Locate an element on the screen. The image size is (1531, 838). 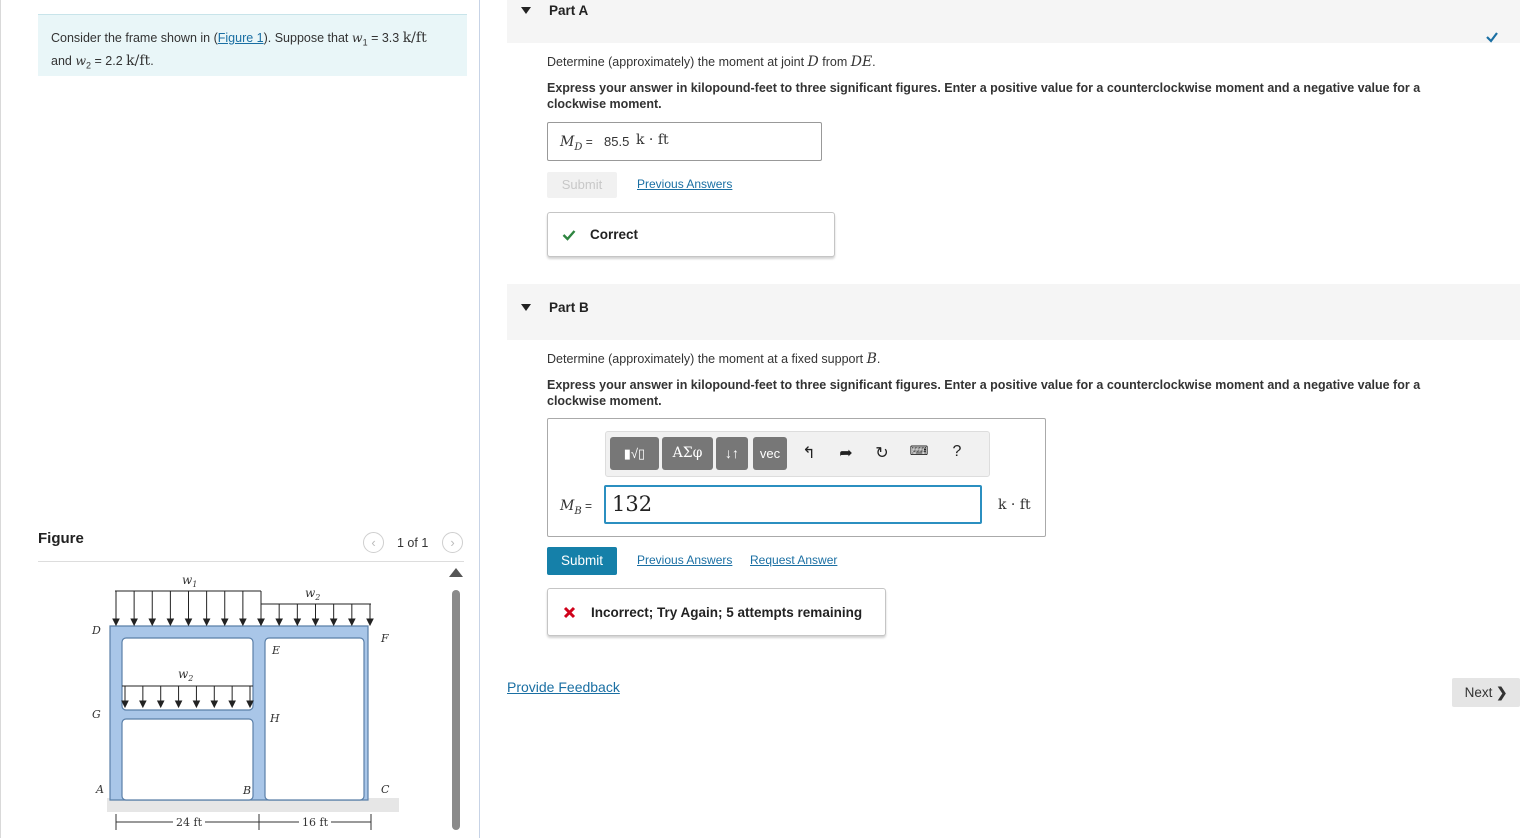
label-E: E is located at coordinates (275, 650).